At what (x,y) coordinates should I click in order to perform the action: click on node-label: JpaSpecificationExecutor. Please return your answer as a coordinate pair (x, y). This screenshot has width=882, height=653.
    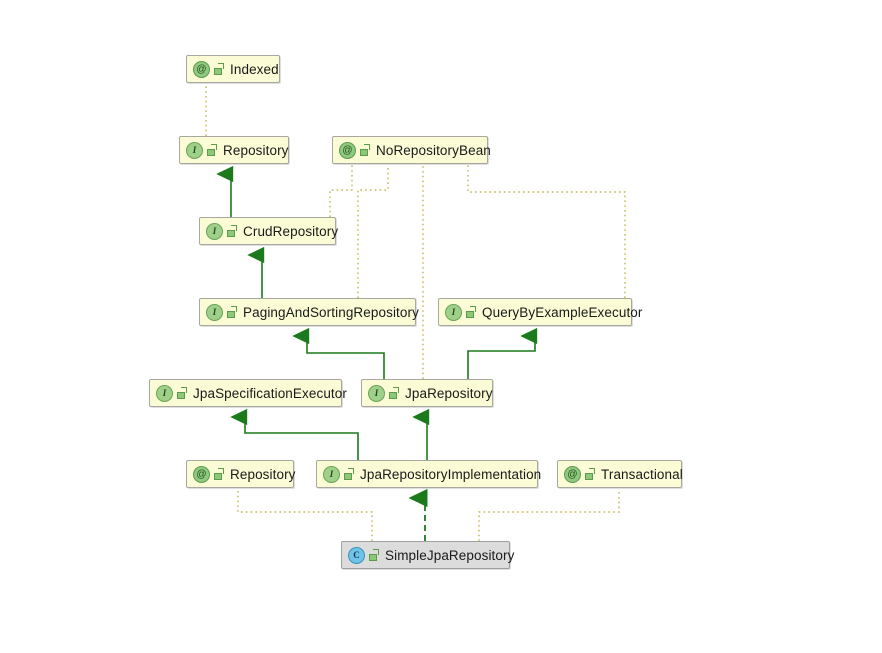
    Looking at the image, I should click on (270, 393).